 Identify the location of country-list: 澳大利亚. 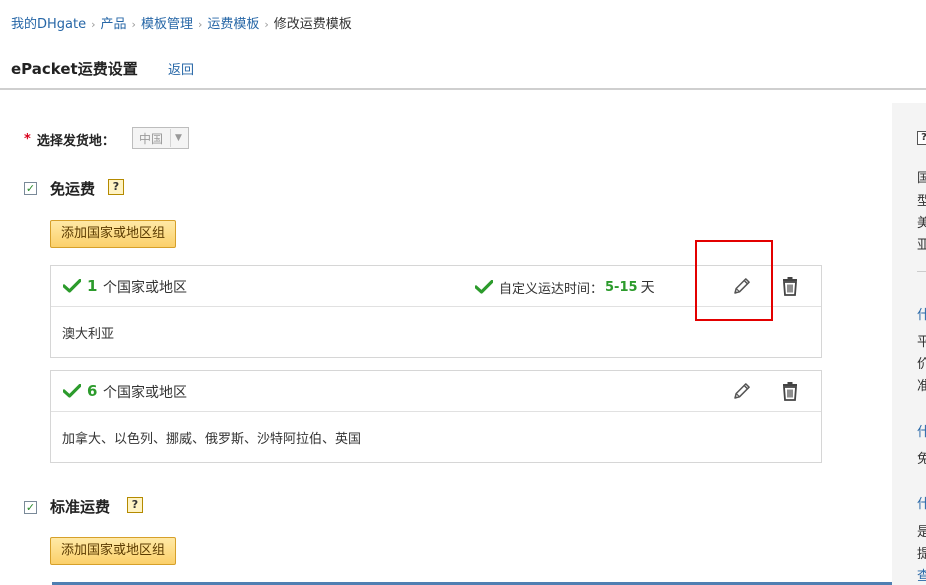
(88, 334).